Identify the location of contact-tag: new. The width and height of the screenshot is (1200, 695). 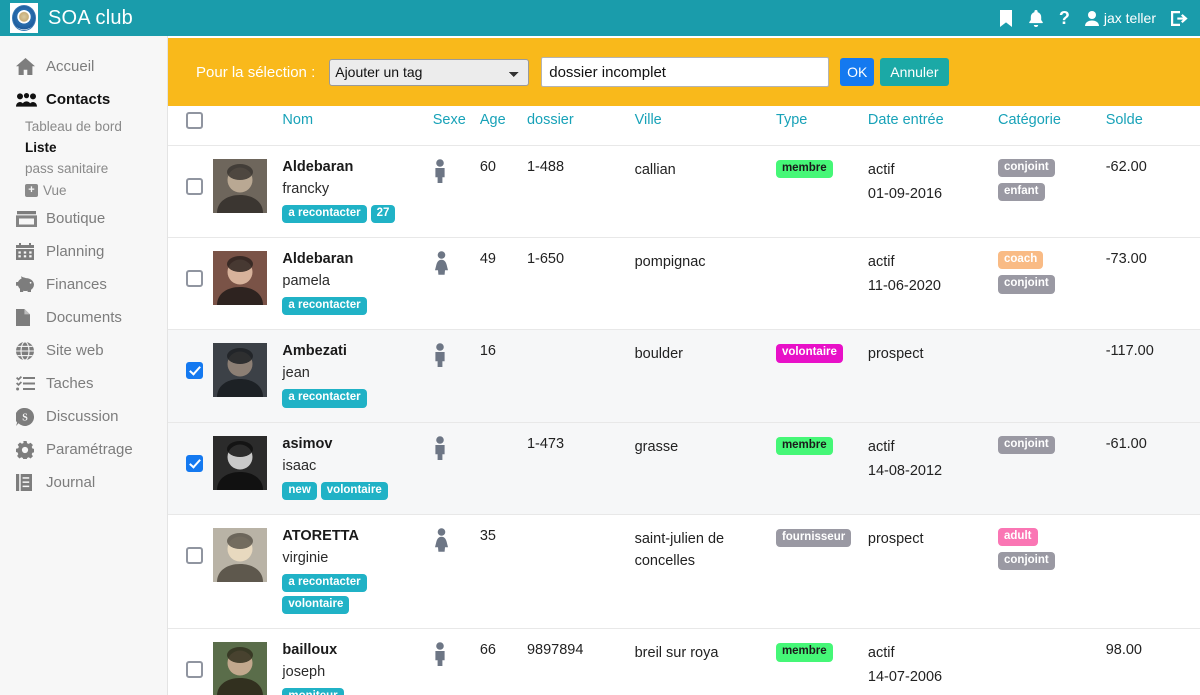
(299, 490).